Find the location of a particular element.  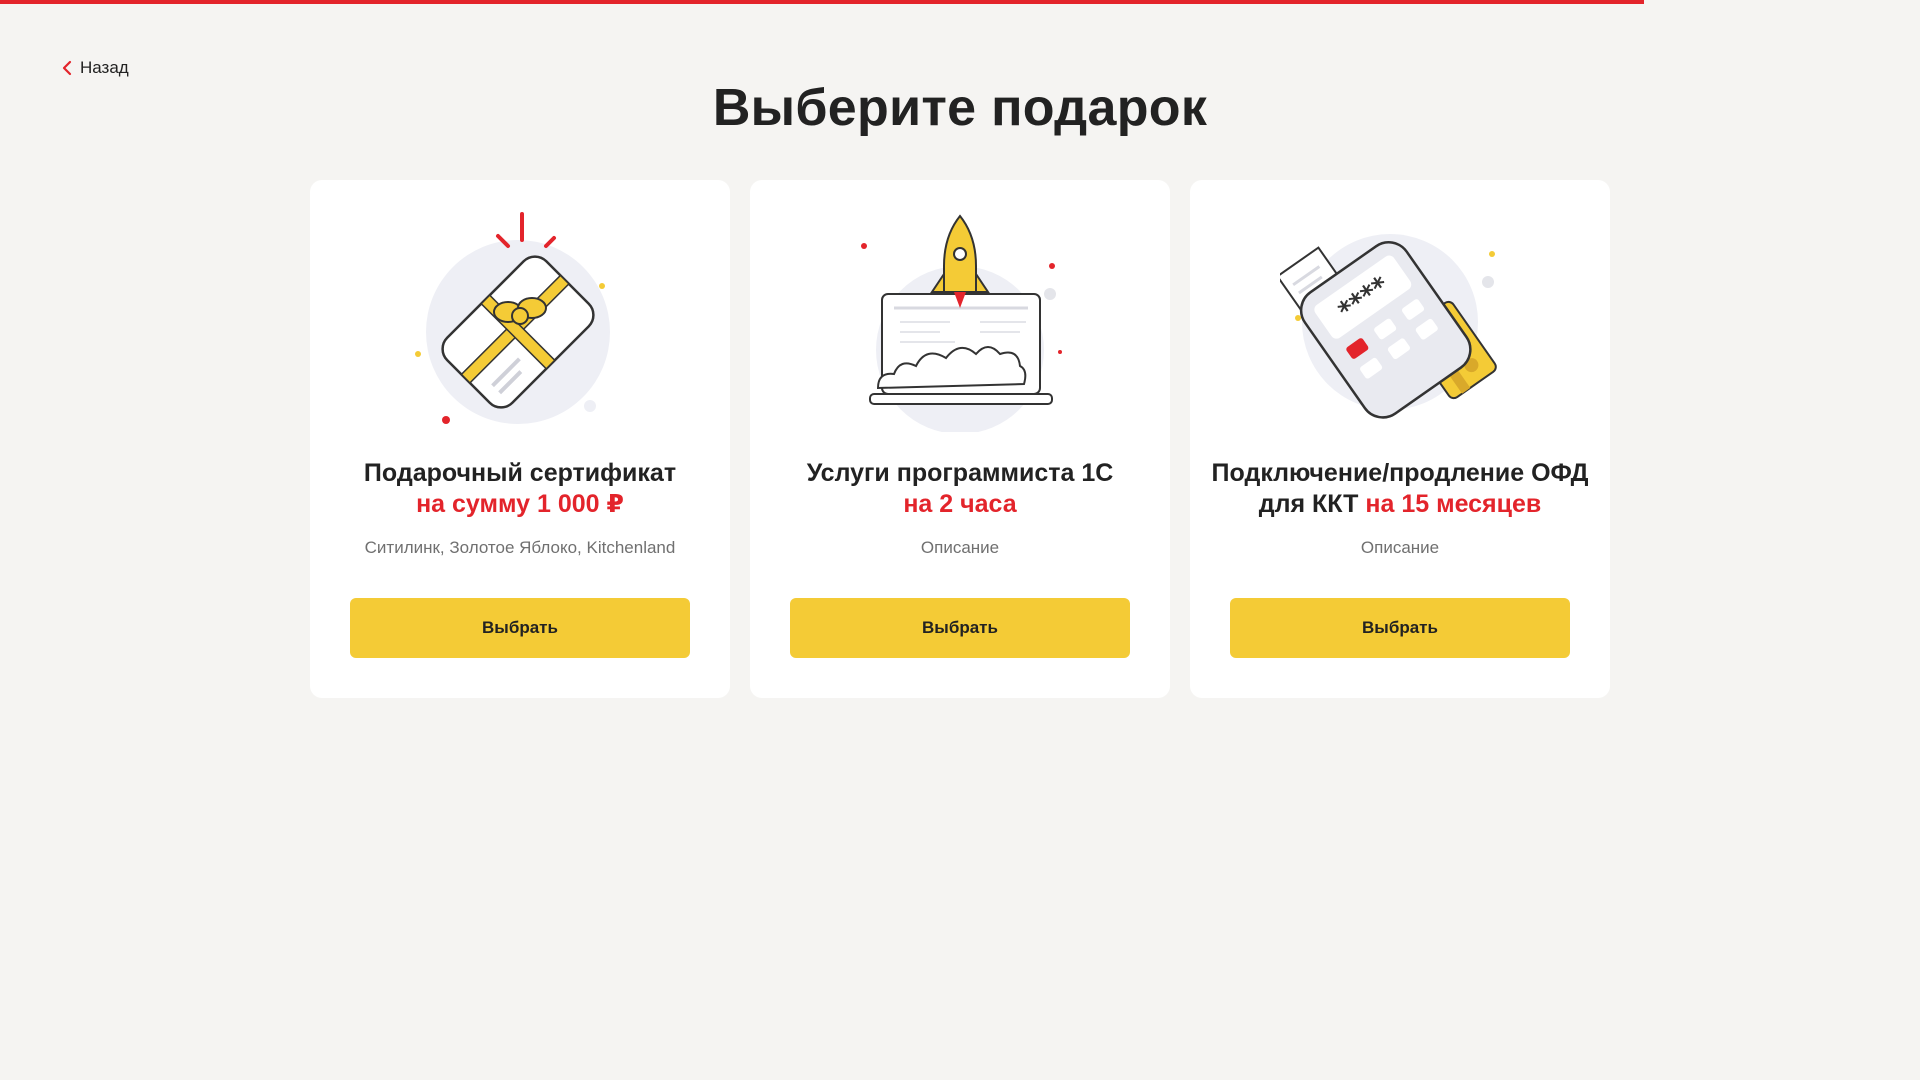

card-title-accent: на сумму 1 000 ₽ is located at coordinates (520, 504).